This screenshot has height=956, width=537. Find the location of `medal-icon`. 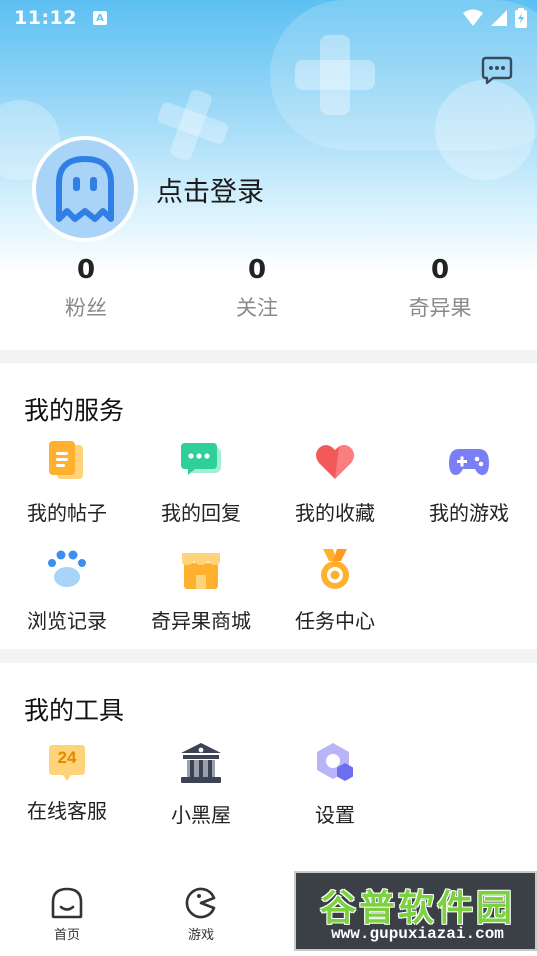

medal-icon is located at coordinates (335, 569).